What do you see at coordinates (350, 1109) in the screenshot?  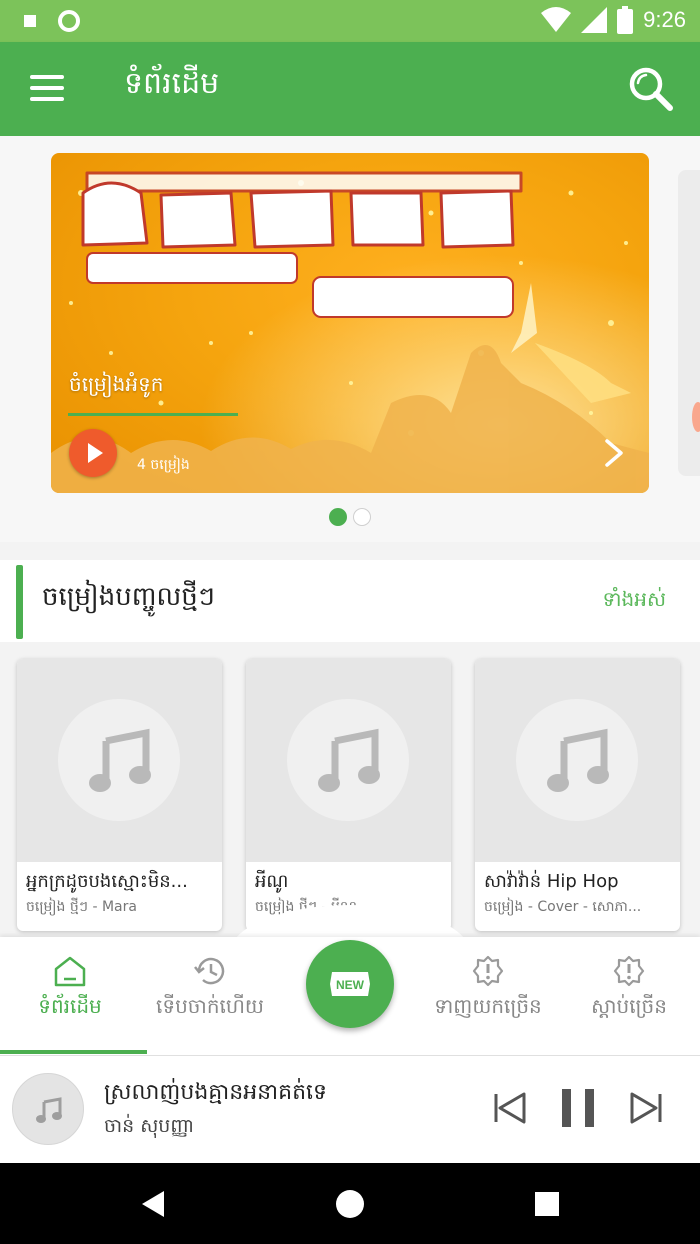 I see `mini-player: ស្រលាញ់បងគ្មានអនាគត់ទេ ចាន់ សុបញ្ញា` at bounding box center [350, 1109].